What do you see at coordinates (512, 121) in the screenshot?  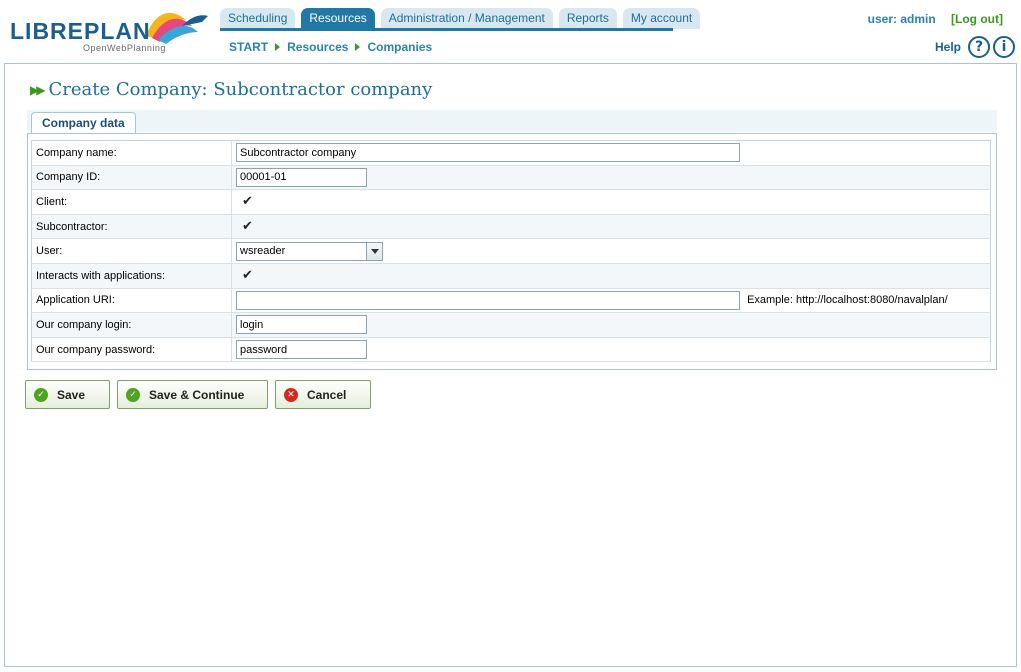 I see `subtab-strip` at bounding box center [512, 121].